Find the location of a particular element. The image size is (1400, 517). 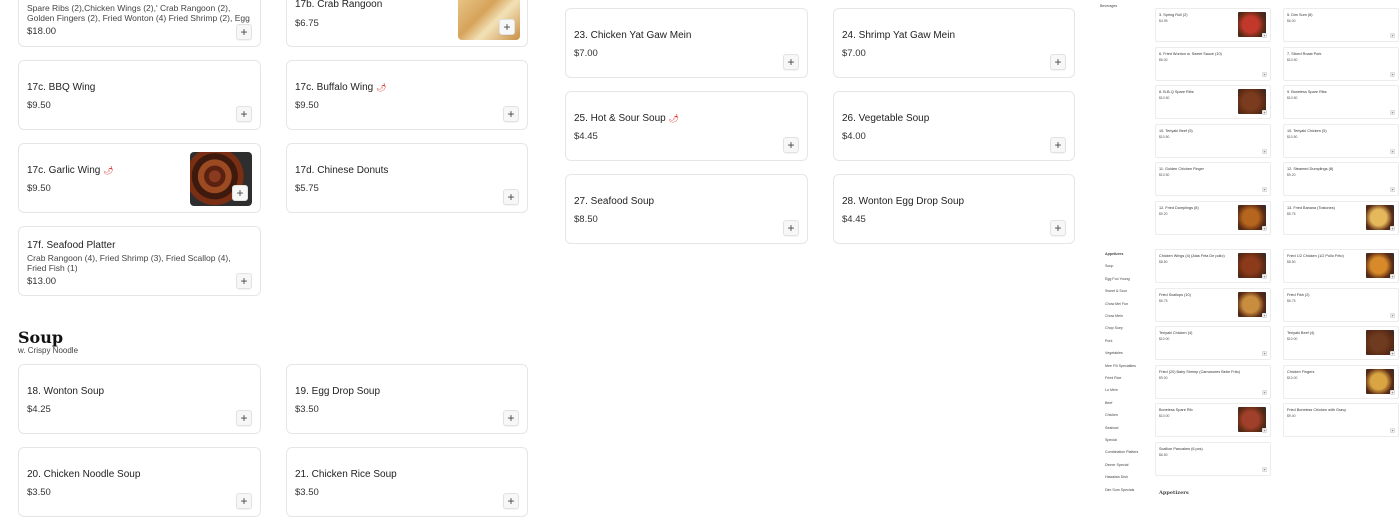

menu-item-card: 27. Seafood Soup $8.50 + is located at coordinates (686, 209).